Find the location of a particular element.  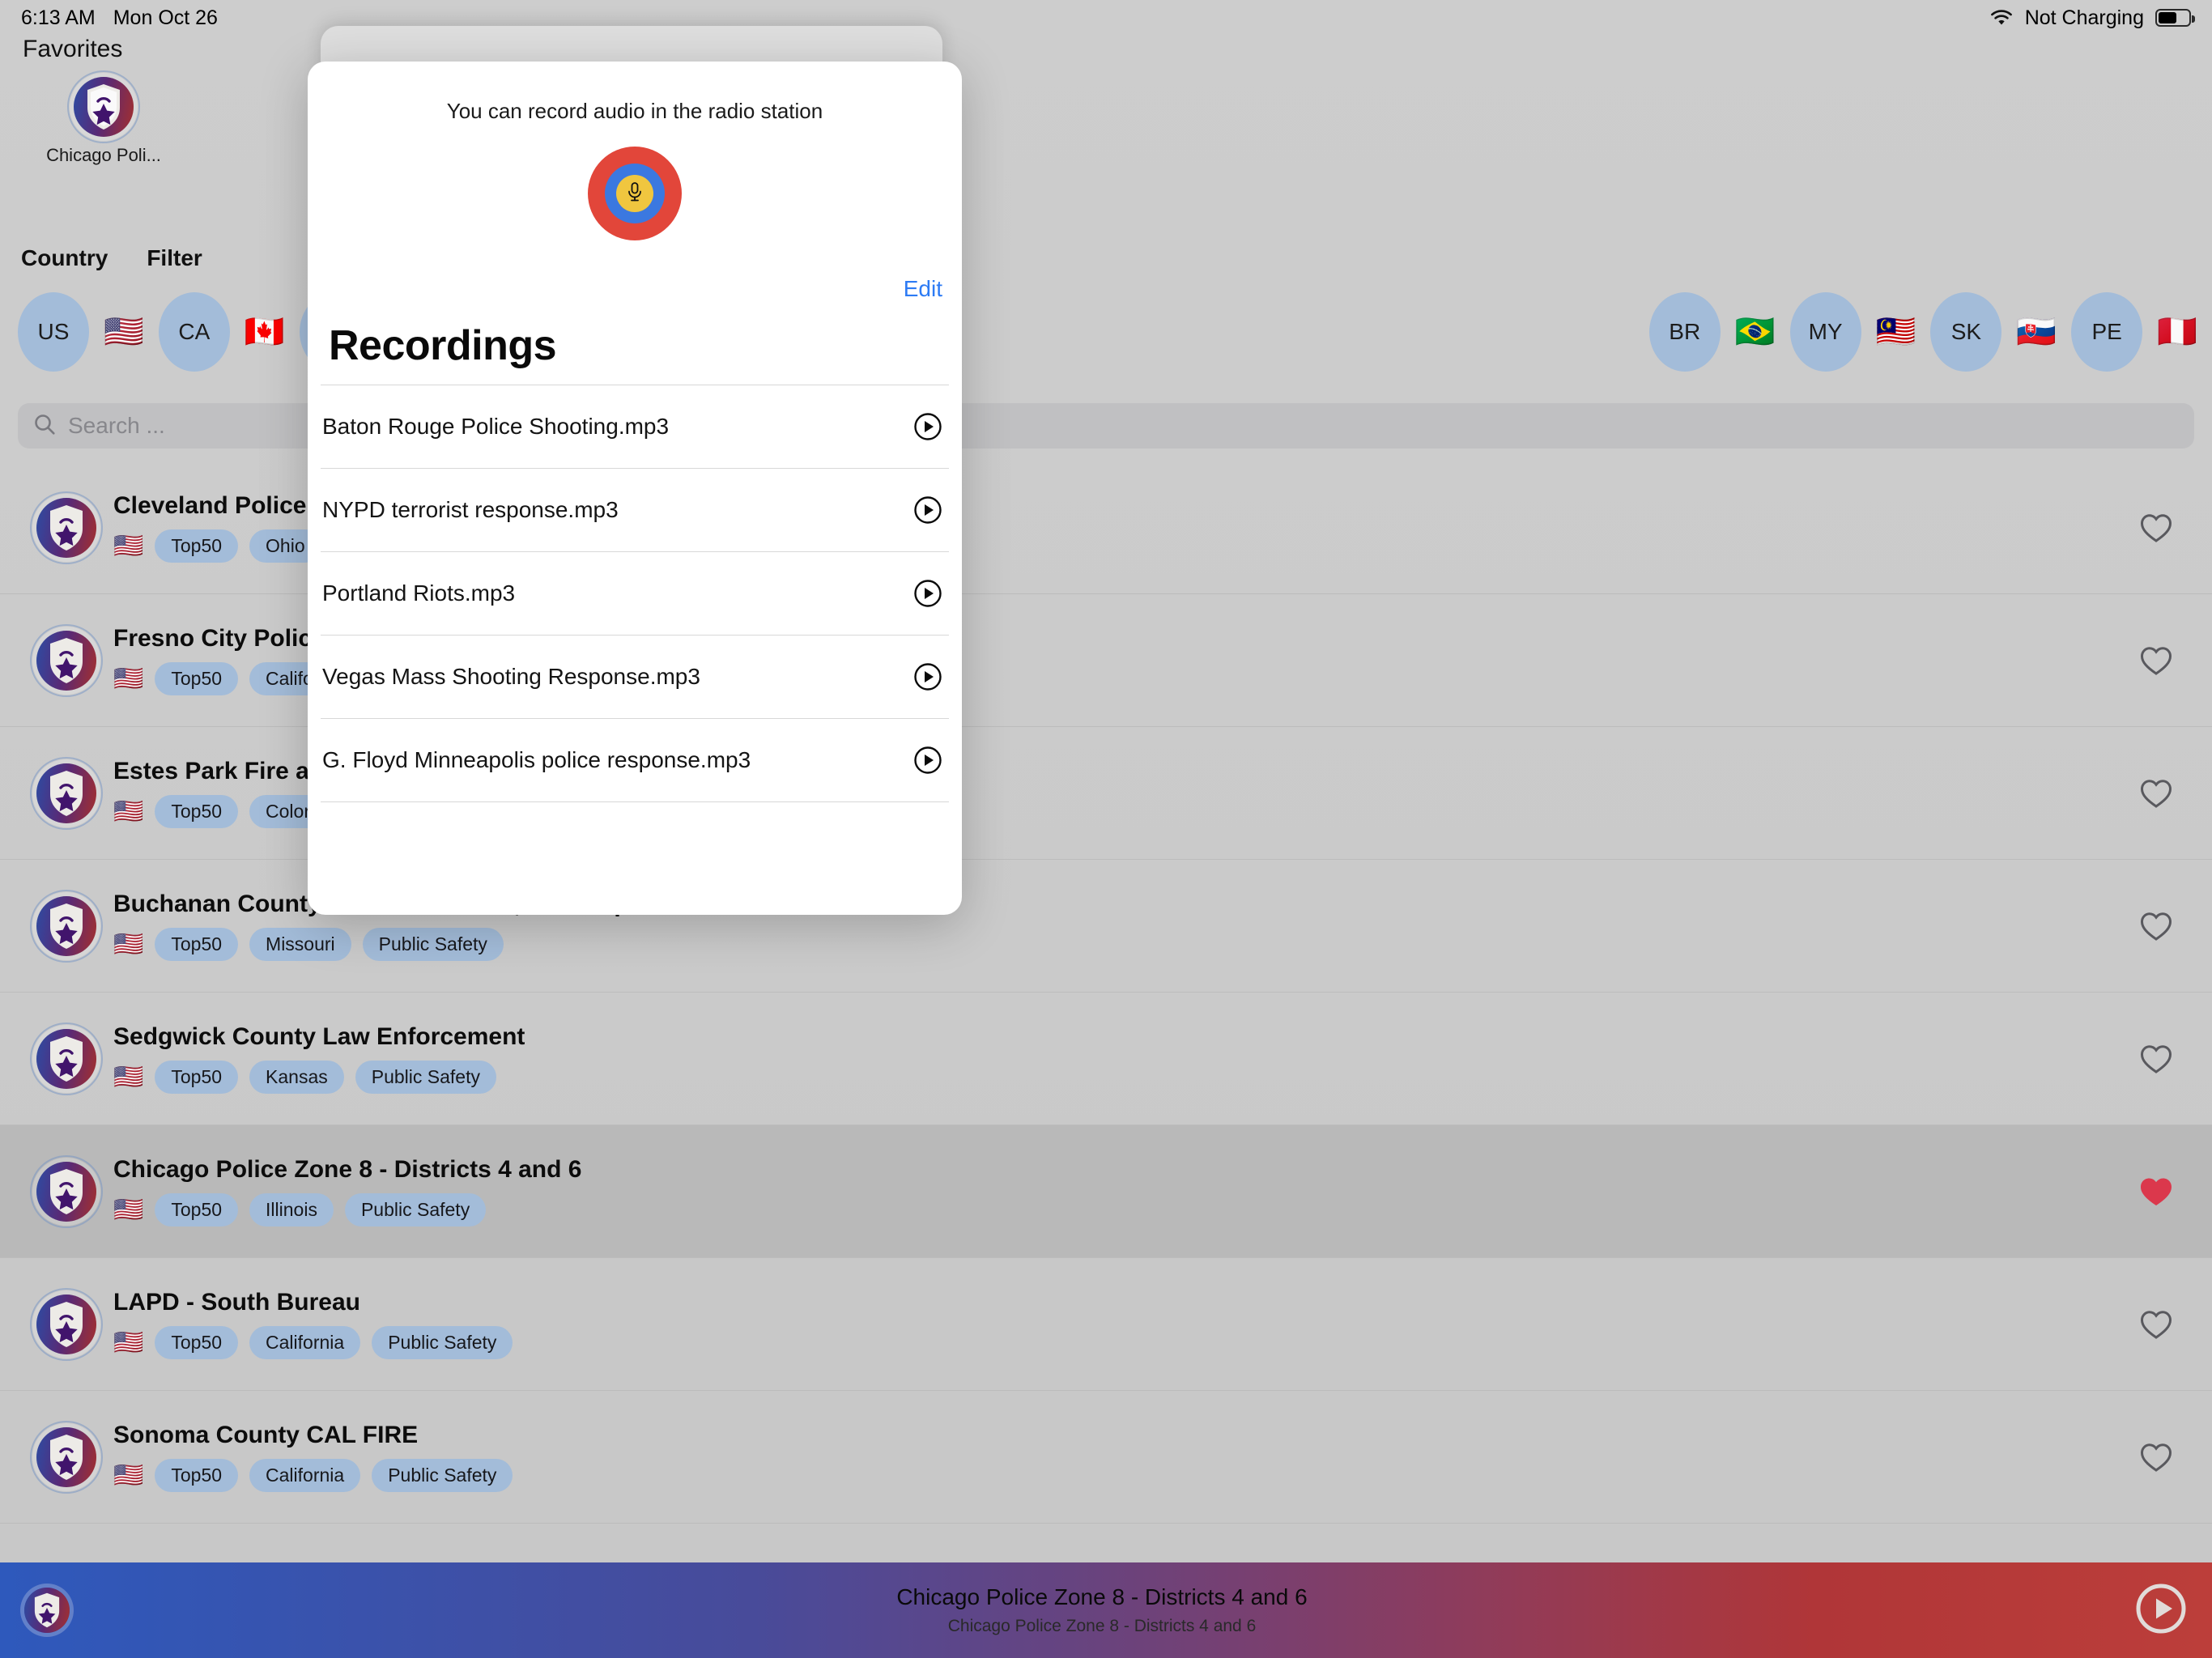

recording-name: Vegas Mass Shooting Response.mp3 is located at coordinates (511, 676).